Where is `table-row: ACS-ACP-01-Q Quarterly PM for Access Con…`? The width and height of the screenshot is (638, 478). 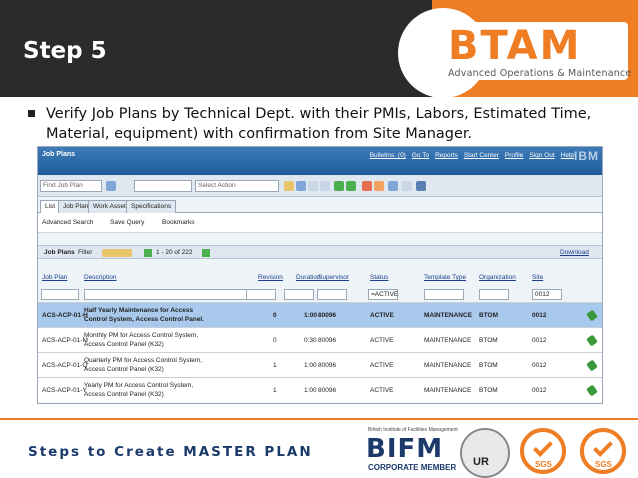
table-row: ACS-ACP-01-Q Quarterly PM for Access Con… is located at coordinates (320, 364).